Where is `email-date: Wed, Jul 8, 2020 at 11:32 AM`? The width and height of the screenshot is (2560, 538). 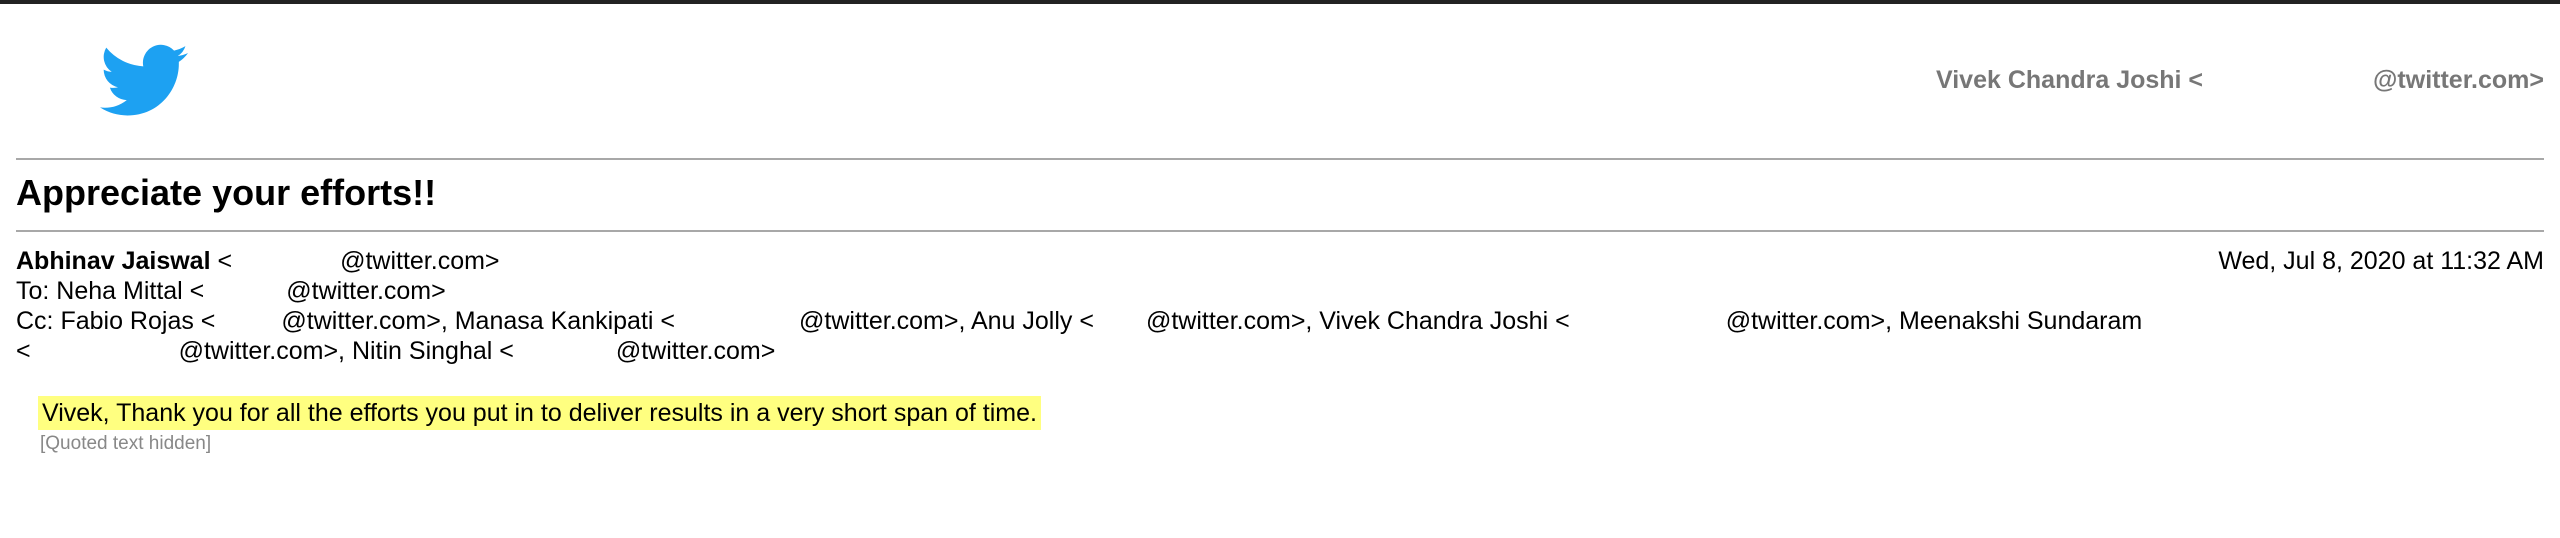 email-date: Wed, Jul 8, 2020 at 11:32 AM is located at coordinates (2381, 261).